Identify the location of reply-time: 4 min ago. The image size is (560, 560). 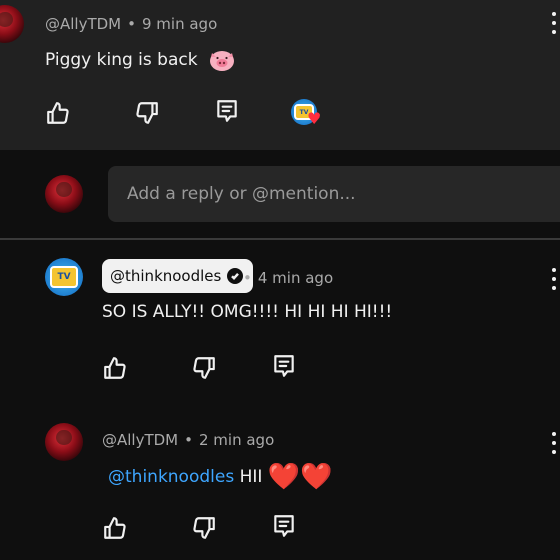
(295, 278).